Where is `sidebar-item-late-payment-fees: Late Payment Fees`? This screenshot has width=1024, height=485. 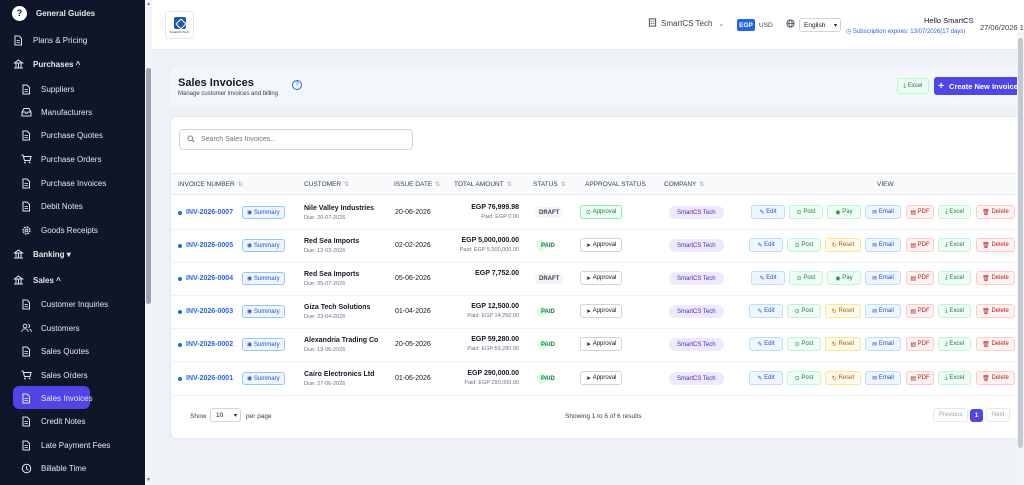
sidebar-item-late-payment-fees: Late Payment Fees is located at coordinates (72, 445).